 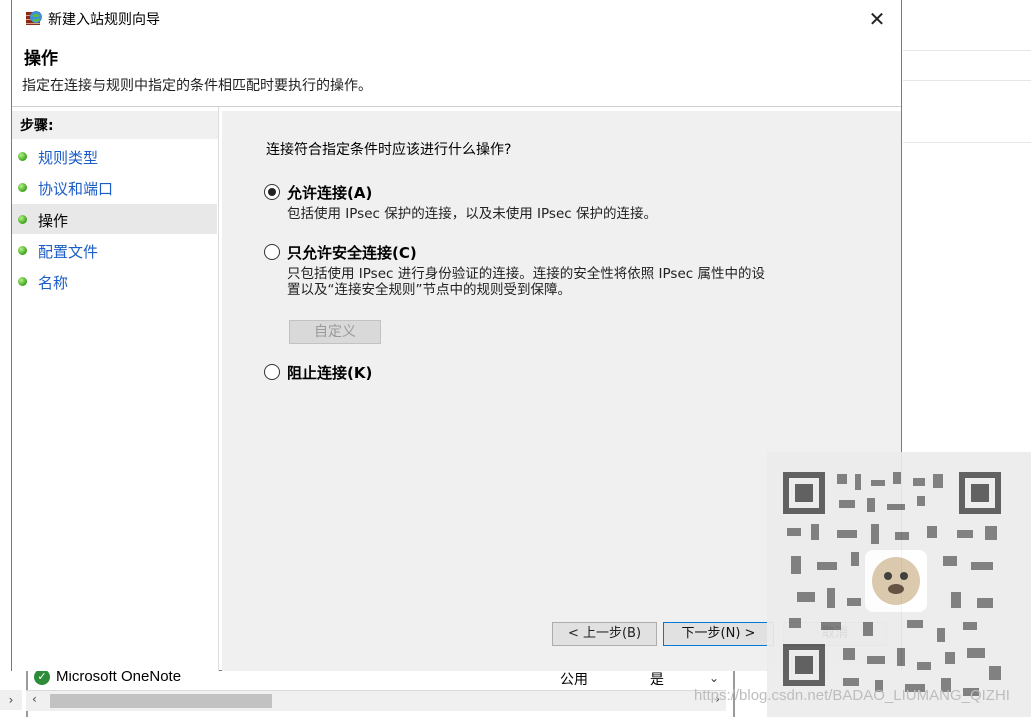 What do you see at coordinates (68, 251) in the screenshot?
I see `step-label: 配置文件` at bounding box center [68, 251].